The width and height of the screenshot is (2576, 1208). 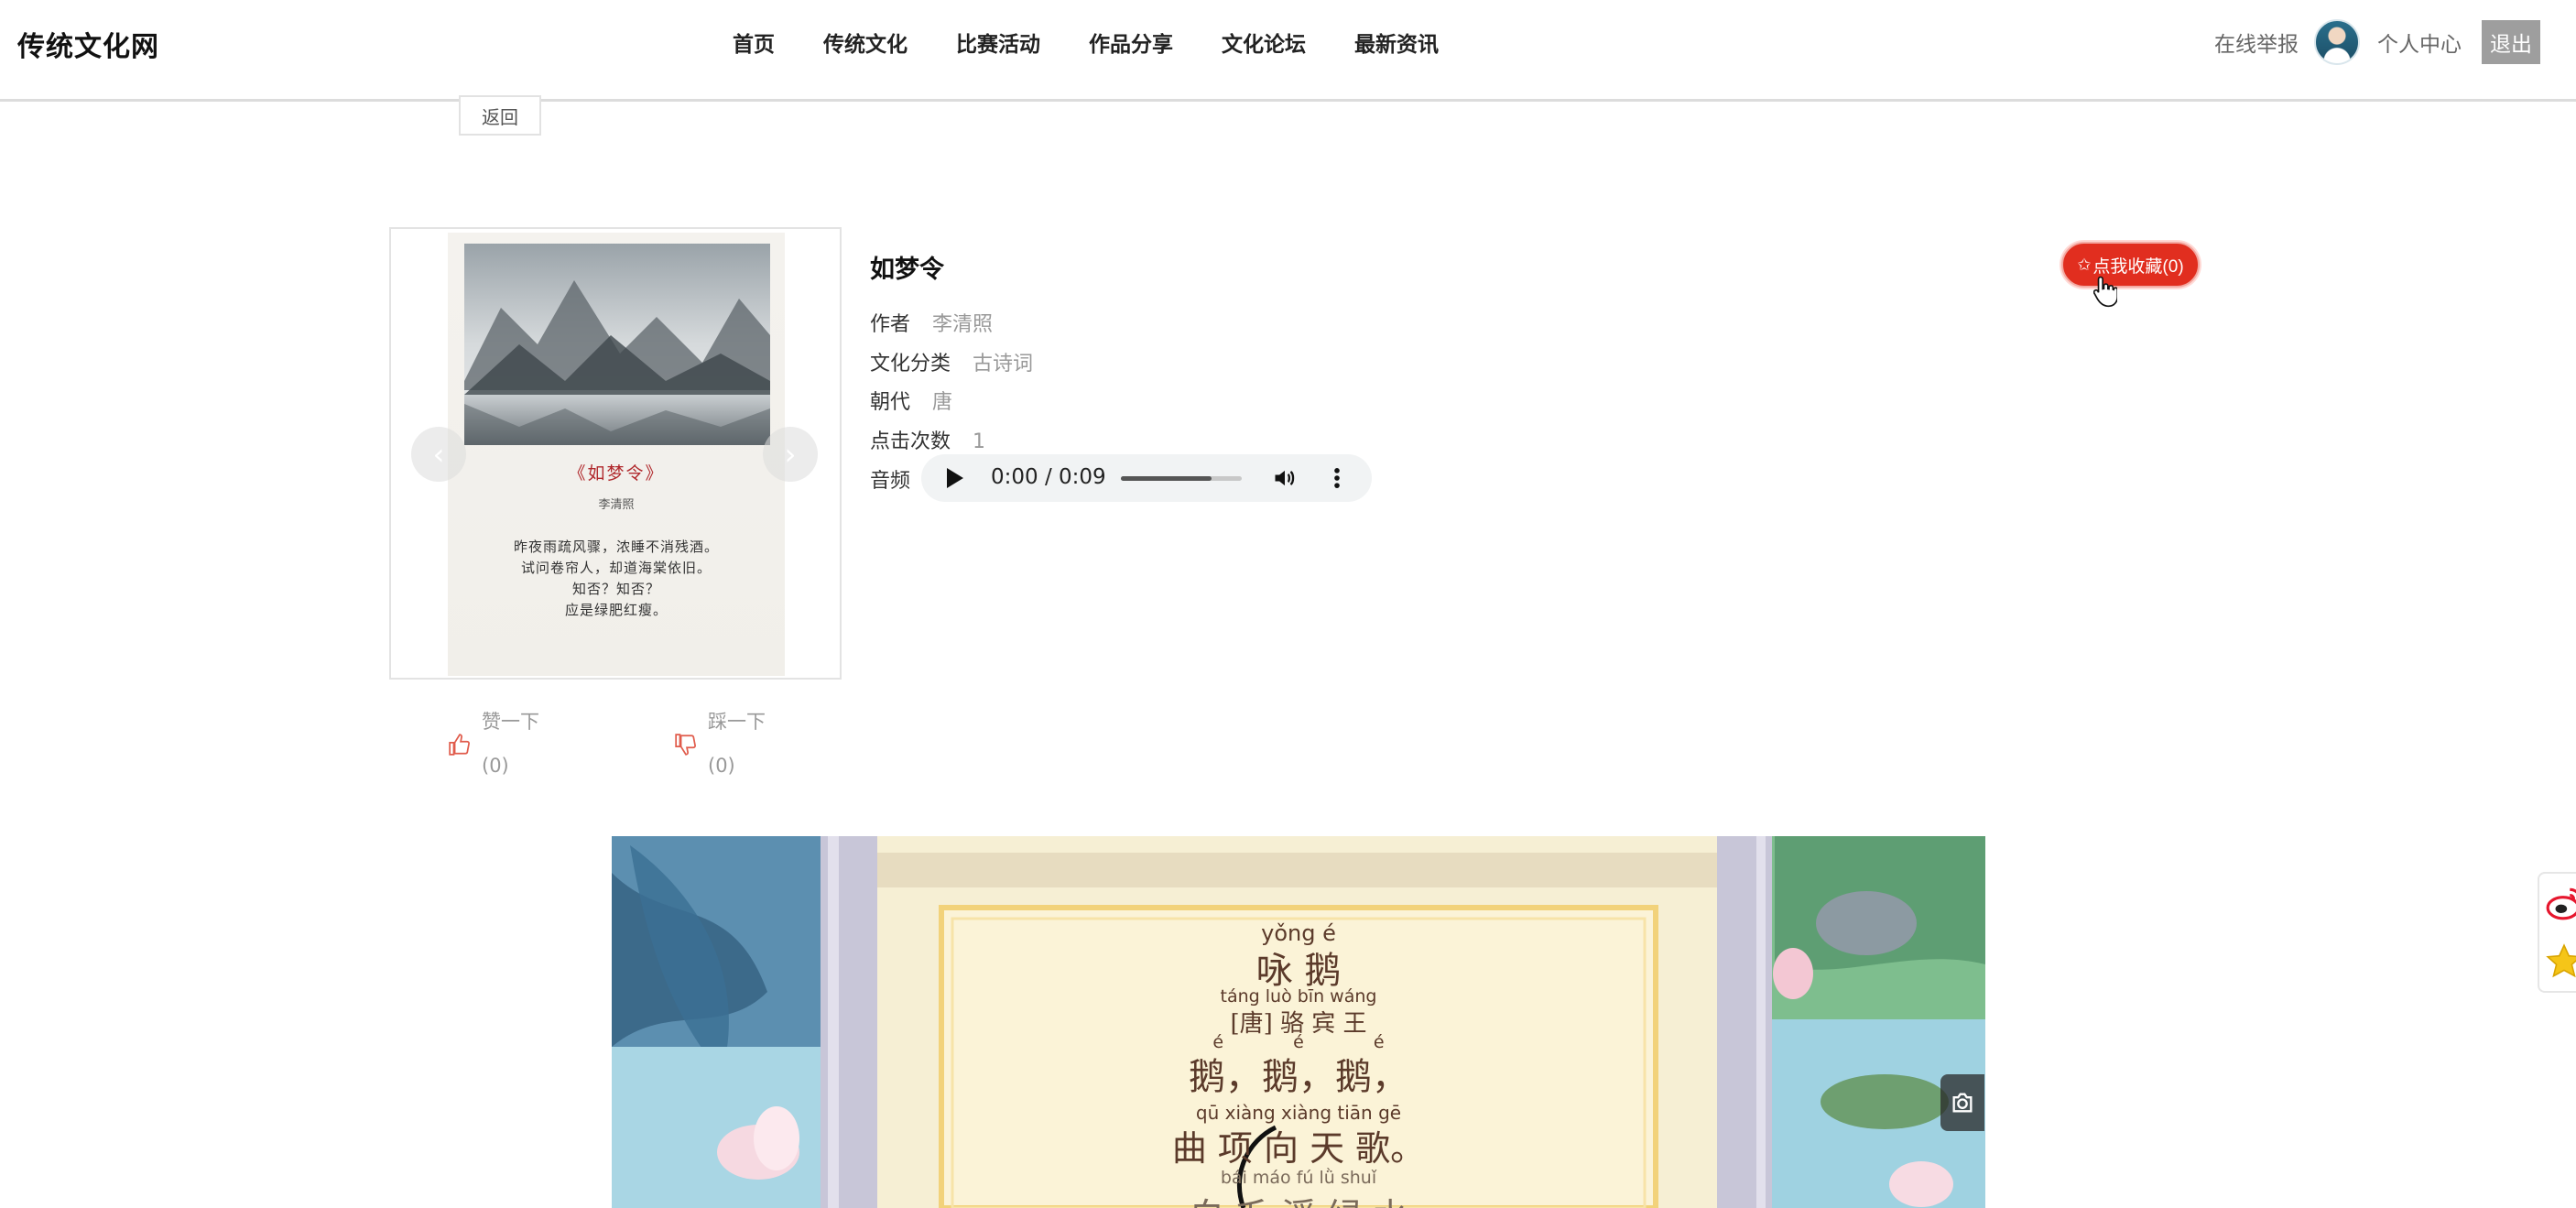 I want to click on video-line3-pinyin: bái máo fú lǜ shuǐ, so click(x=1298, y=1178).